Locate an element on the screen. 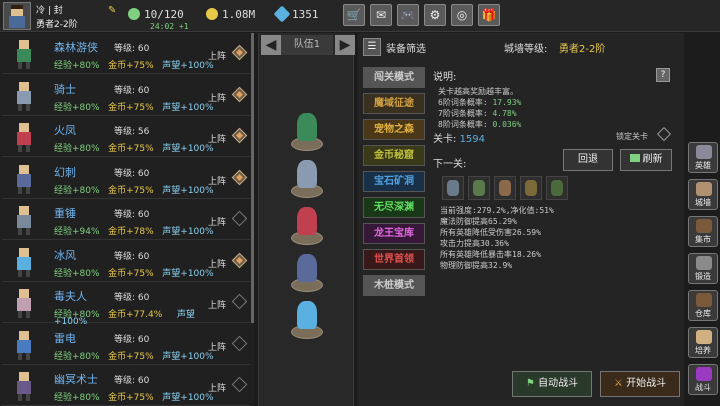 Image resolution: width=720 pixels, height=406 pixels. mail-icon: ✉ is located at coordinates (381, 15).